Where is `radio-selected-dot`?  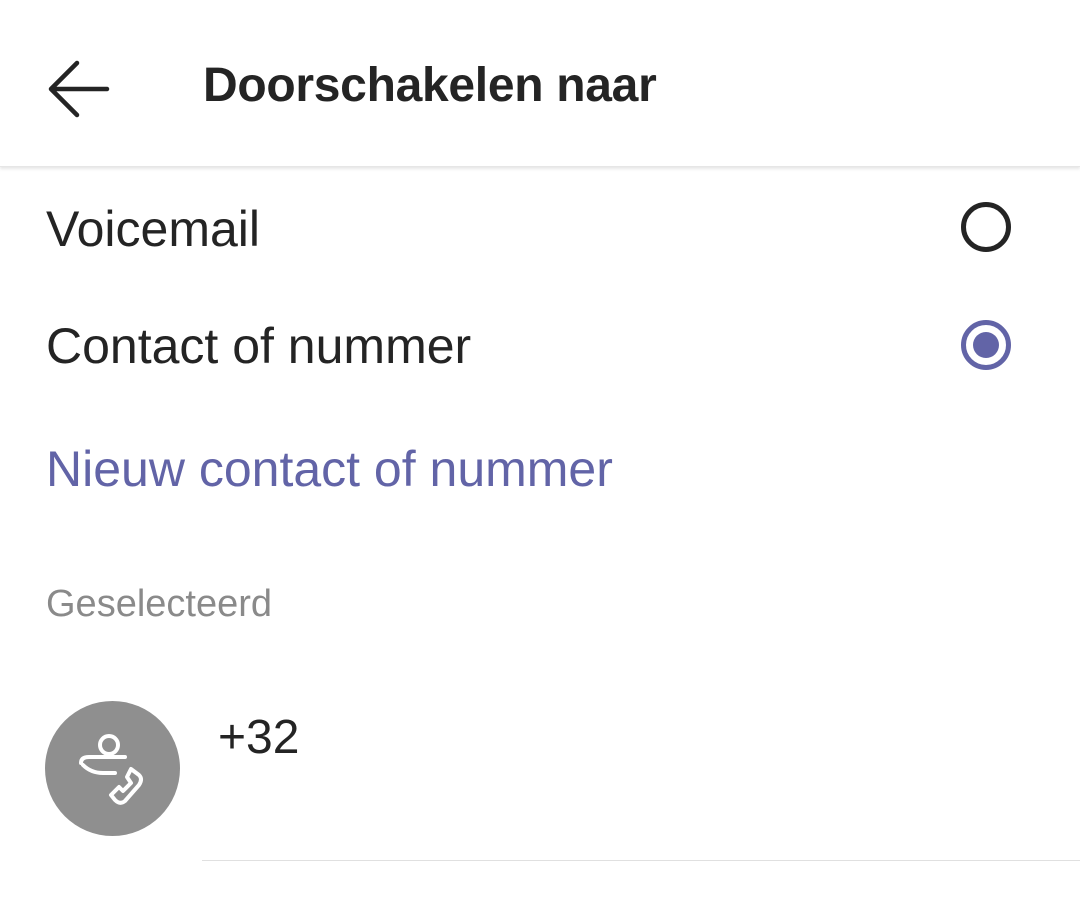
radio-selected-dot is located at coordinates (986, 345).